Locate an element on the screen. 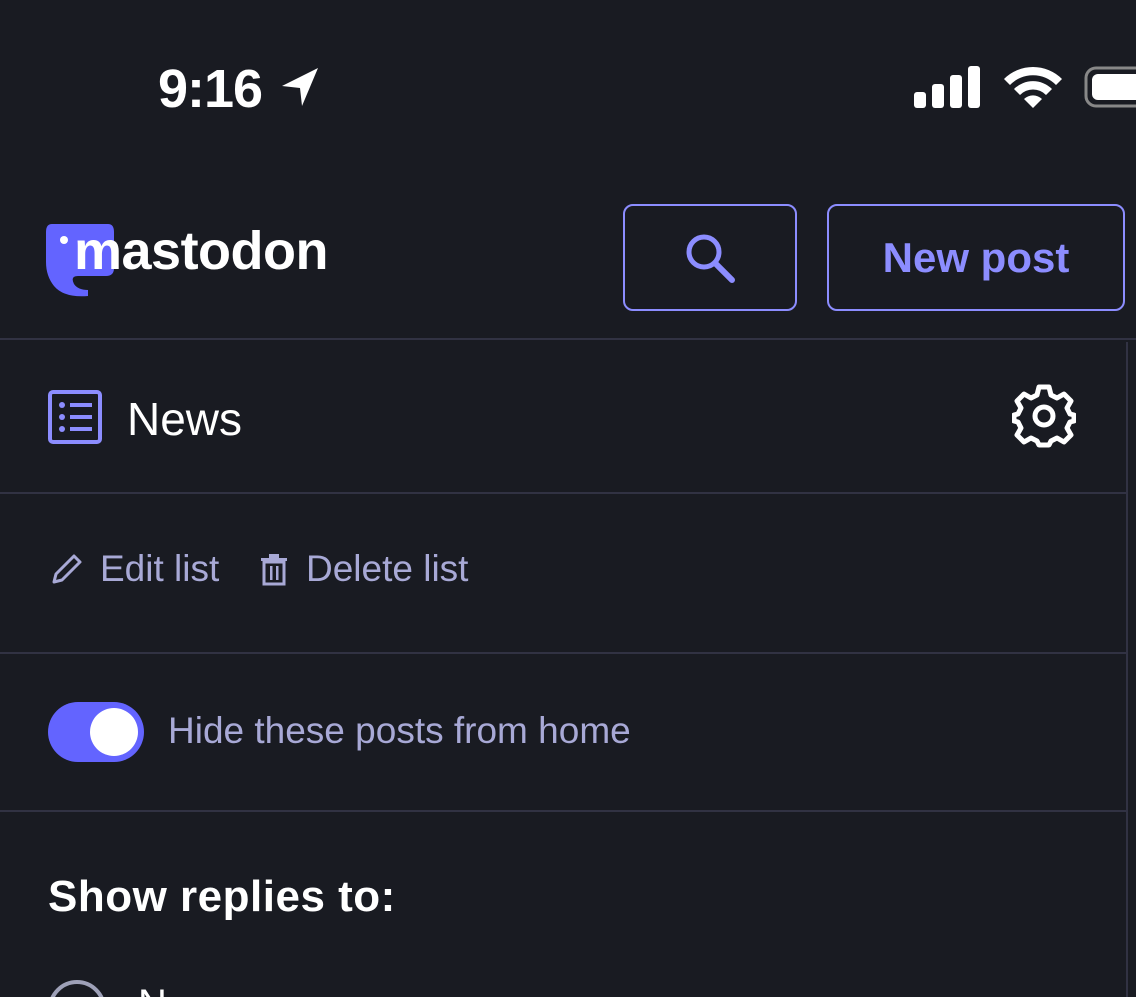 The height and width of the screenshot is (997, 1136). mastodon-logo: mastodon is located at coordinates (186, 260).